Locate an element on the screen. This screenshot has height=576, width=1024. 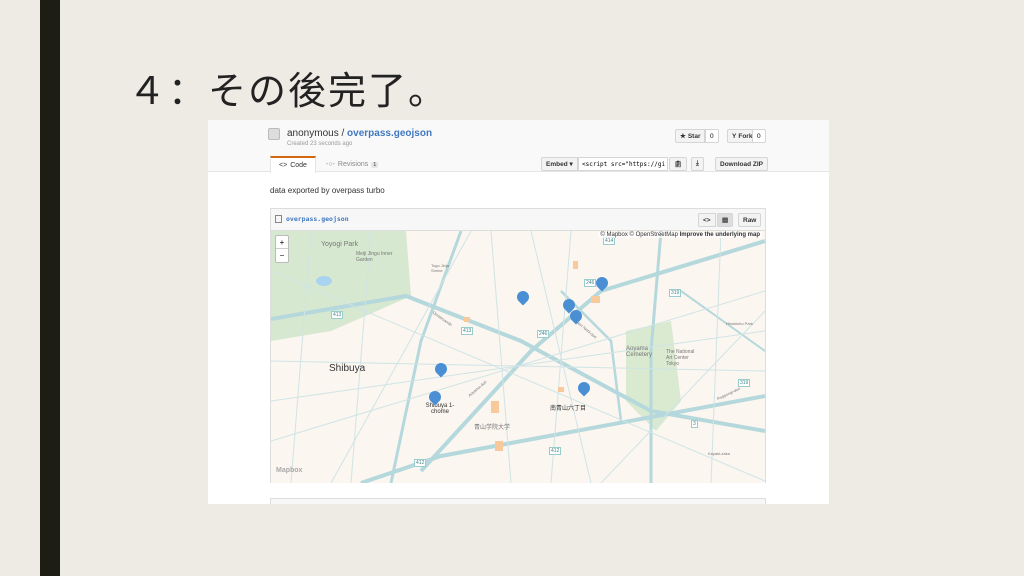
attribution-text: © Mapbox © OpenStreetMap is located at coordinates (639, 235).